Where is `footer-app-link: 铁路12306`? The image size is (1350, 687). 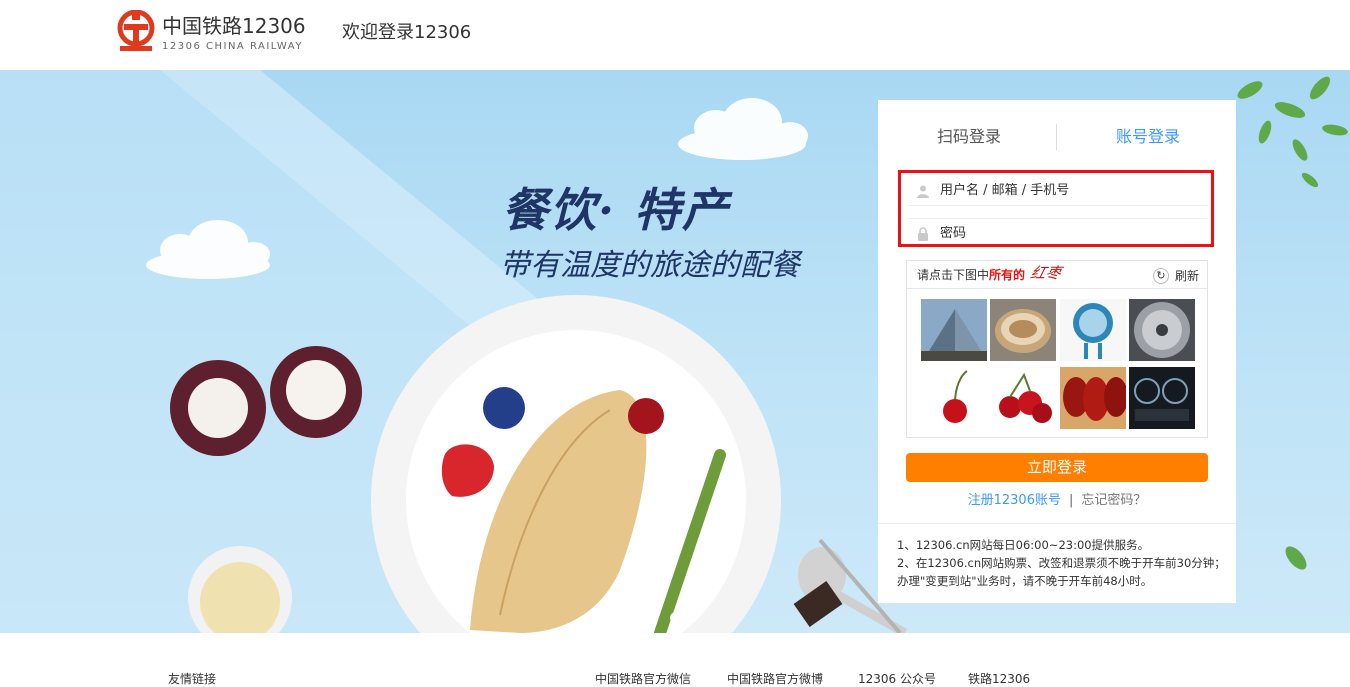
footer-app-link: 铁路12306 is located at coordinates (999, 679).